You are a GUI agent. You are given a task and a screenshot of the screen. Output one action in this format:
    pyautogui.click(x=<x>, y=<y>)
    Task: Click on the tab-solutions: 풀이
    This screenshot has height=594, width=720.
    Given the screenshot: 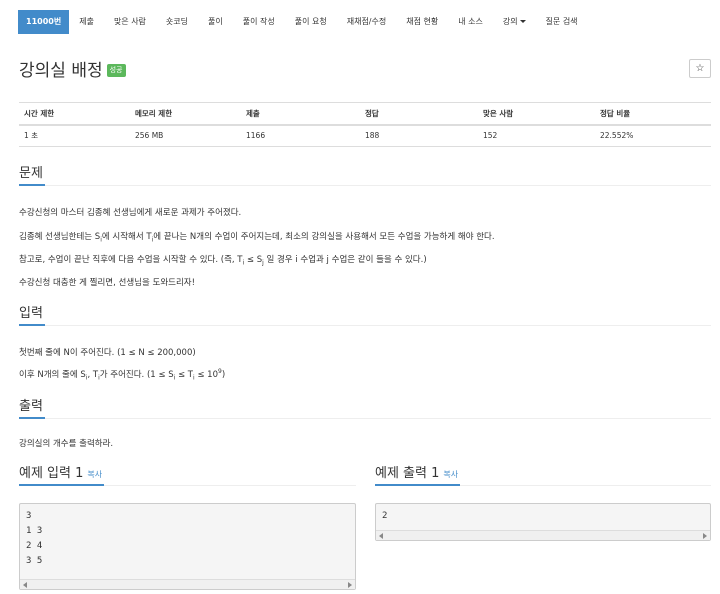 What is the action you would take?
    pyautogui.click(x=215, y=22)
    